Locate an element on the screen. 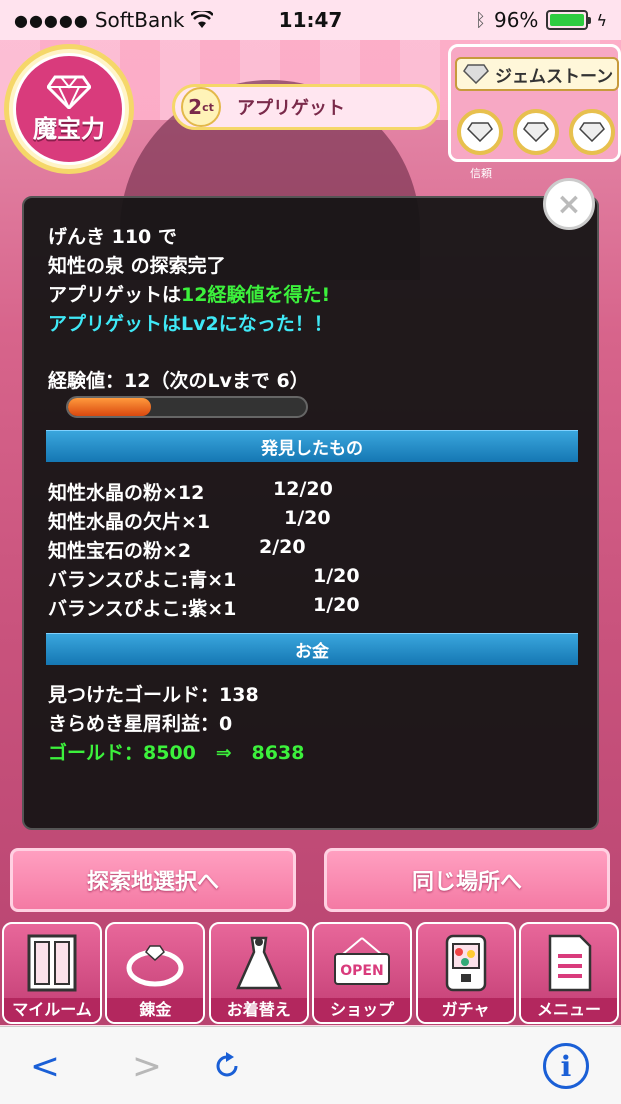 The width and height of the screenshot is (621, 1104). back-button: < is located at coordinates (45, 1066).